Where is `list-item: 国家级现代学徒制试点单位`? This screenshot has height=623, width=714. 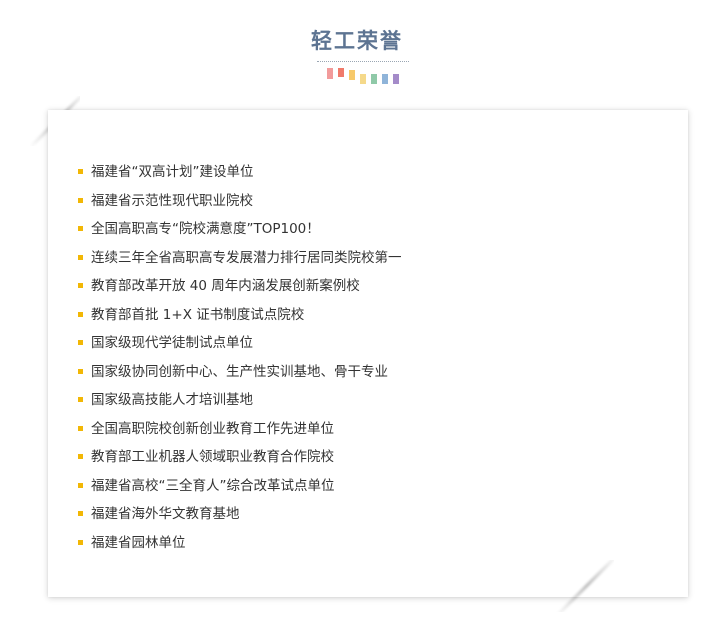
list-item: 国家级现代学徒制试点单位 is located at coordinates (240, 343).